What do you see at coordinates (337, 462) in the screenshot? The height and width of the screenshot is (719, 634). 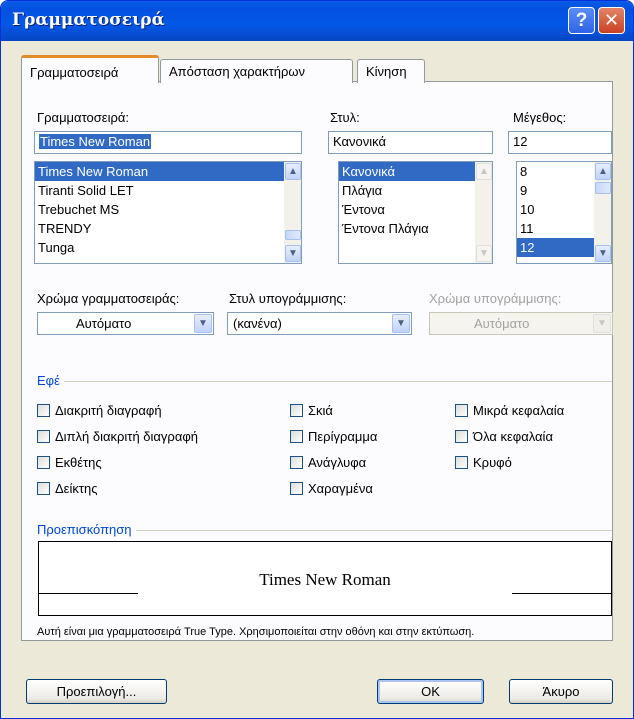 I see `emboss-label: Ανάγλυφα` at bounding box center [337, 462].